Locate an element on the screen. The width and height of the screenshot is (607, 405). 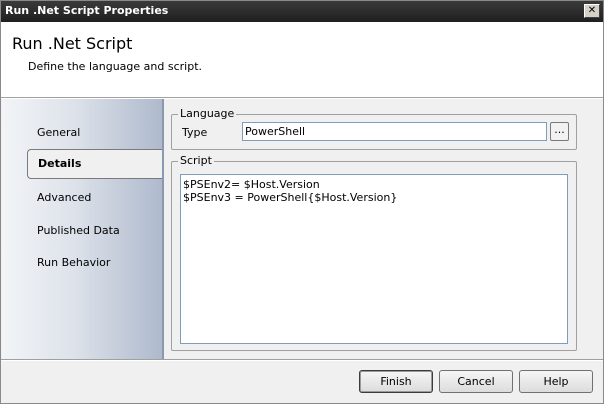
type-label: Type is located at coordinates (195, 132).